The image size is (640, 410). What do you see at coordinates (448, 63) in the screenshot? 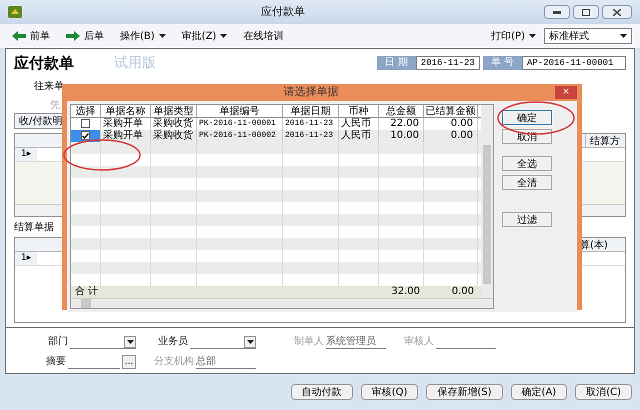
I see `date-field: 2016-11-23` at bounding box center [448, 63].